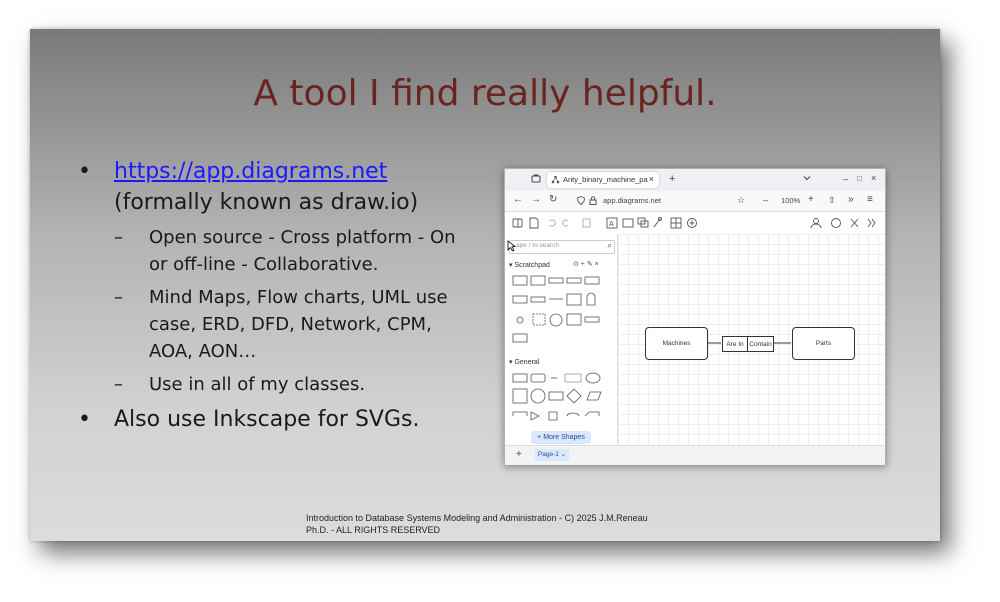  Describe the element at coordinates (555, 180) in the screenshot. I see `diagram-favicon` at that location.